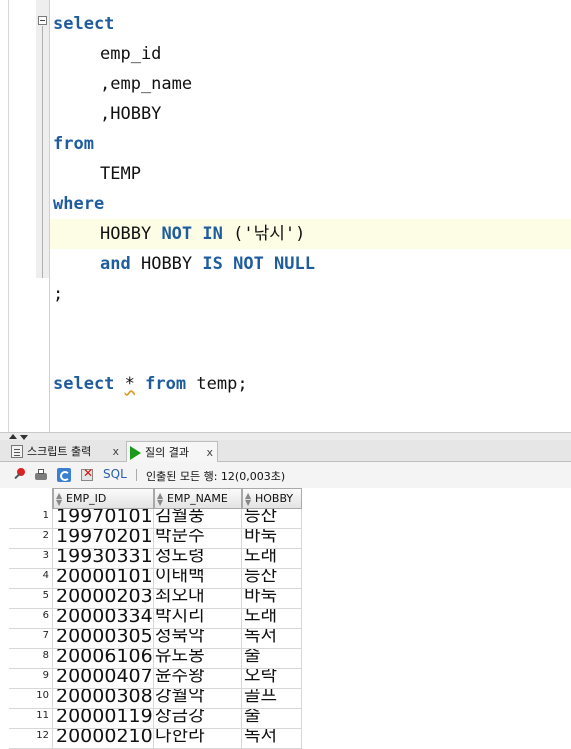 The image size is (571, 749). I want to click on editor-left-border, so click(4, 216).